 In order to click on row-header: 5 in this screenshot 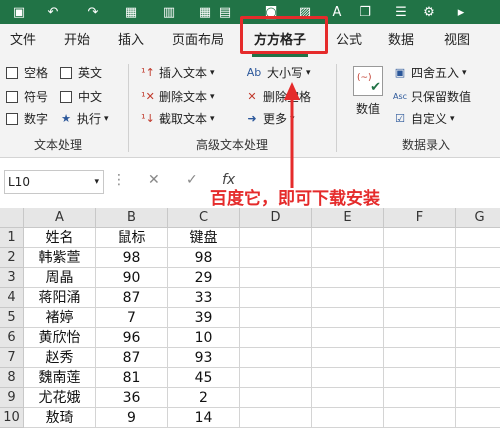, I will do `click(12, 318)`.